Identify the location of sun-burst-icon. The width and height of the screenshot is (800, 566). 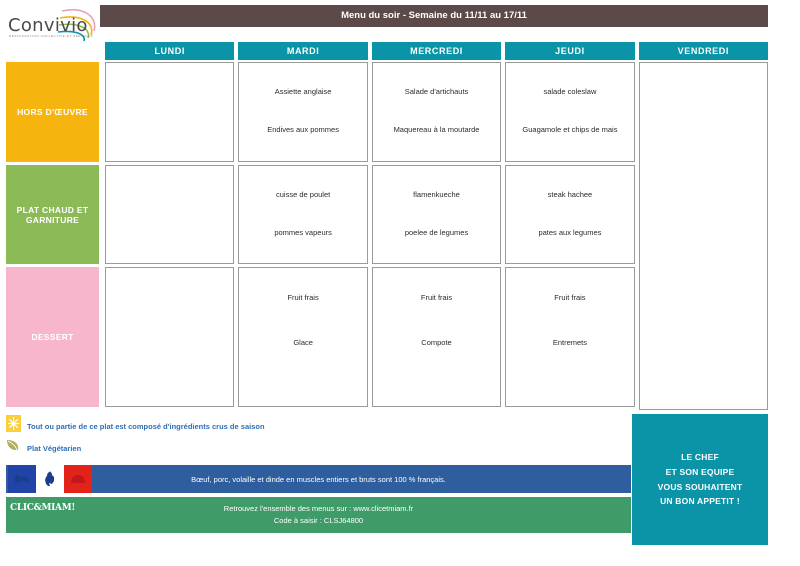
(13, 426).